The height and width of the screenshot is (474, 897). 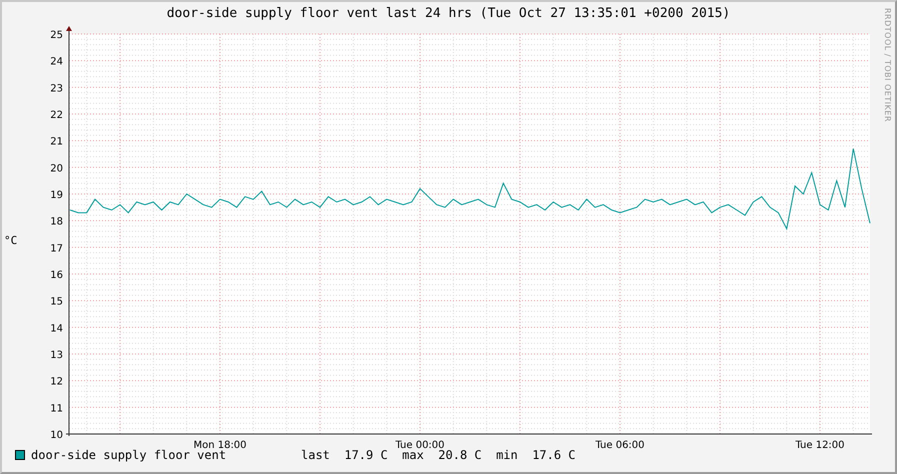 What do you see at coordinates (56, 435) in the screenshot?
I see `y-tick-label: 10` at bounding box center [56, 435].